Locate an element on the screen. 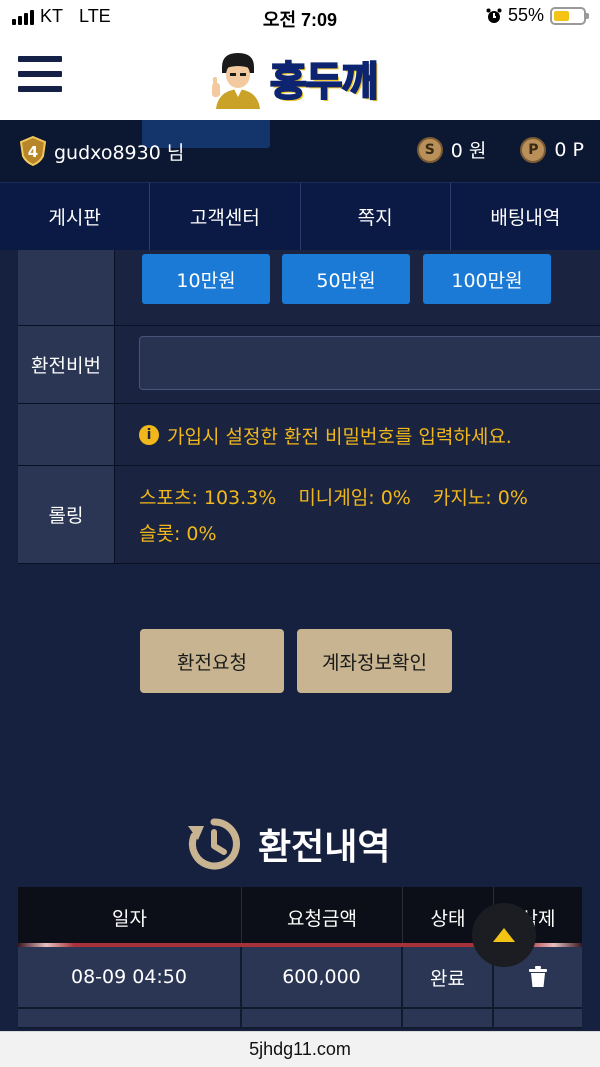 This screenshot has width=600, height=1067. password-row: 환전비번 is located at coordinates (309, 365).